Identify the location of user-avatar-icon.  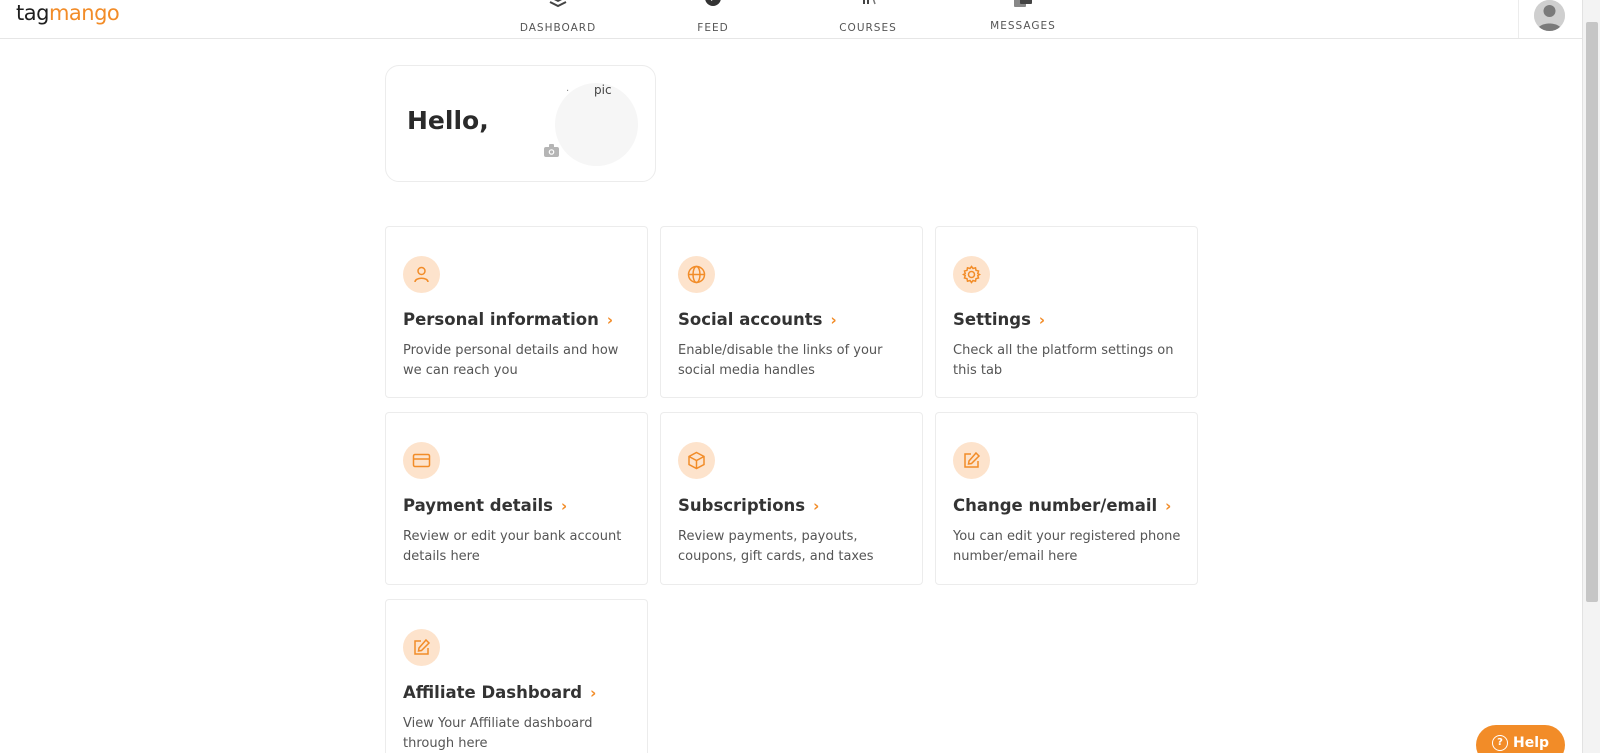
(1549, 15).